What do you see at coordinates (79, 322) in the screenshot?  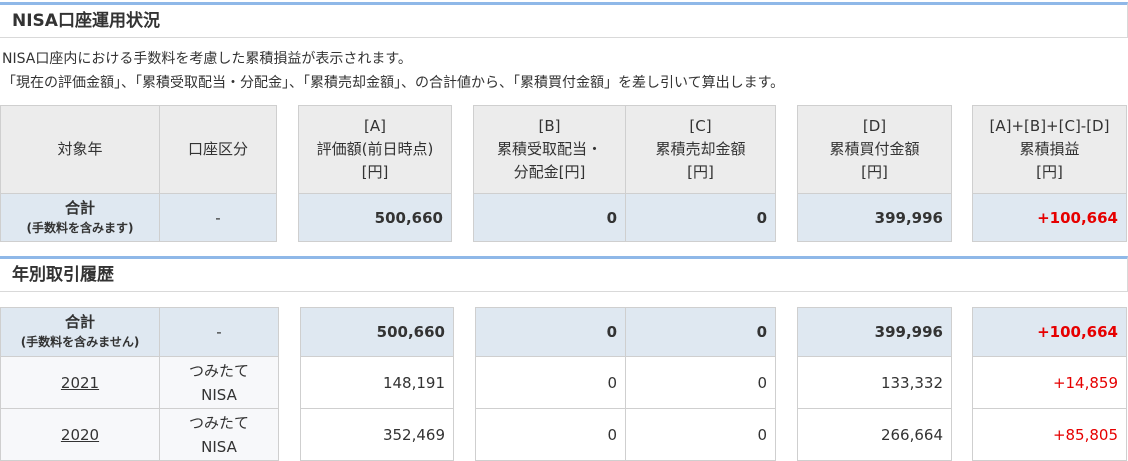 I see `summary2-label-main: 合計` at bounding box center [79, 322].